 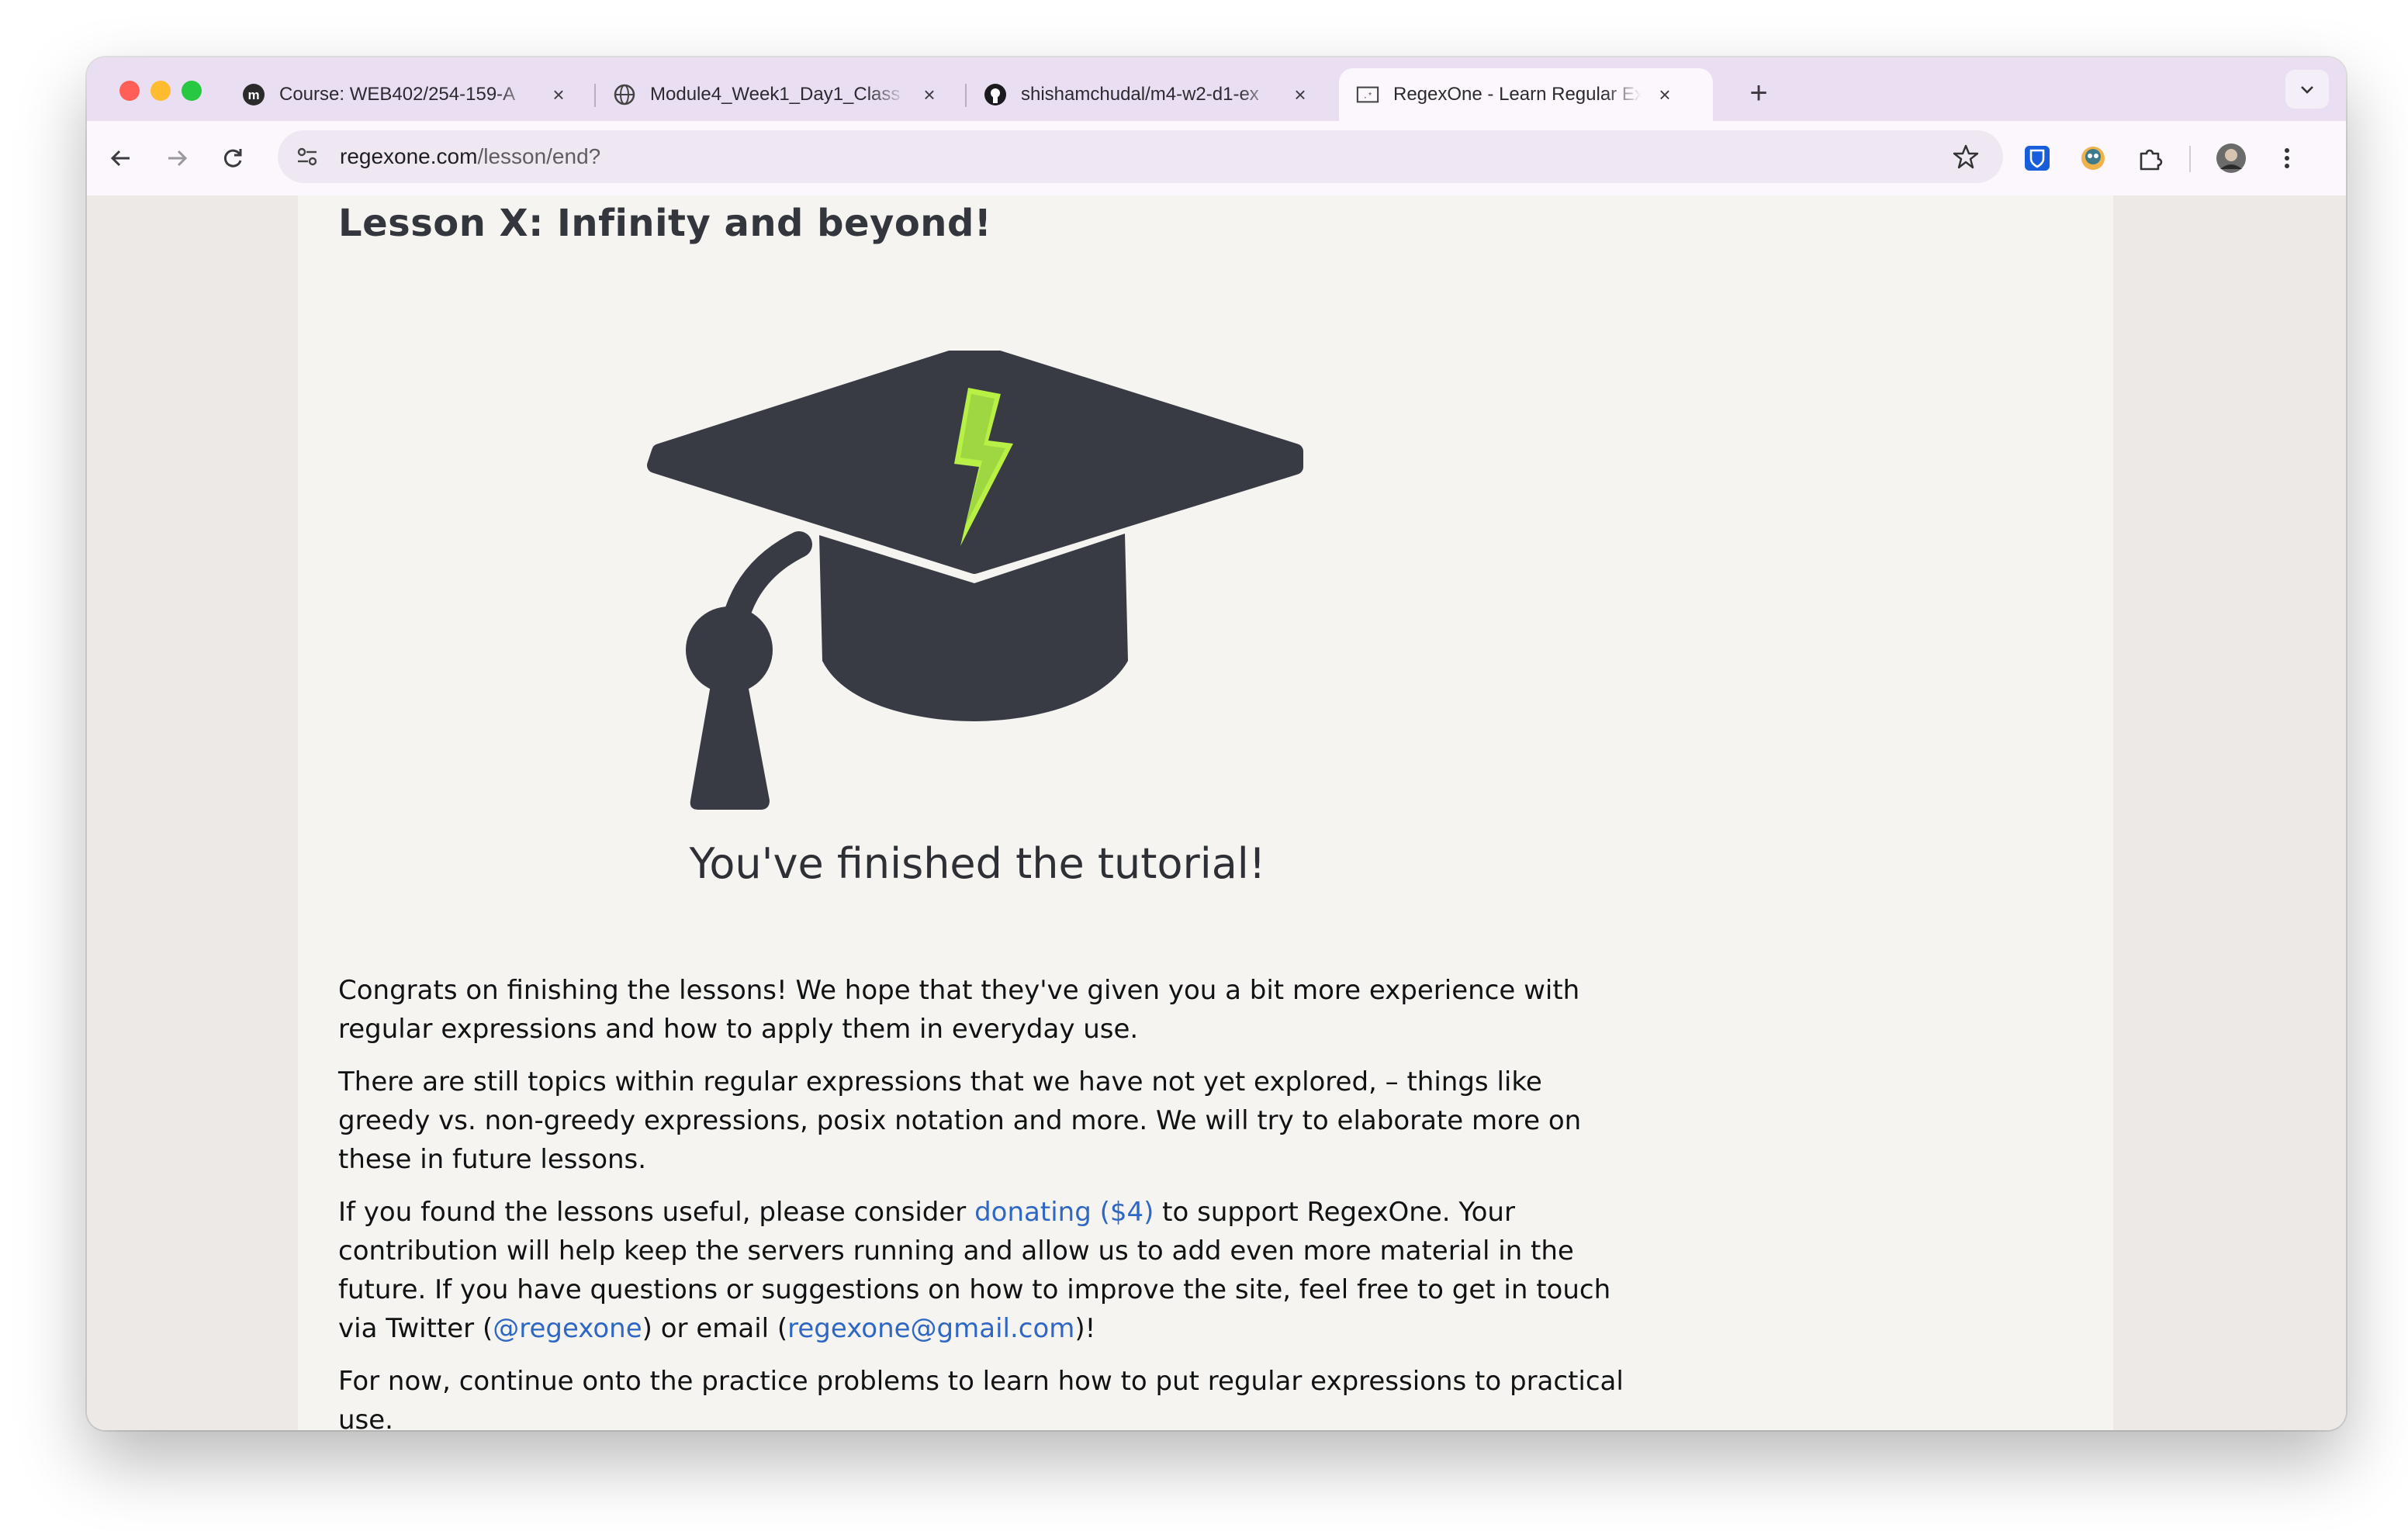 What do you see at coordinates (2037, 158) in the screenshot?
I see `bitwarden-extension-icon` at bounding box center [2037, 158].